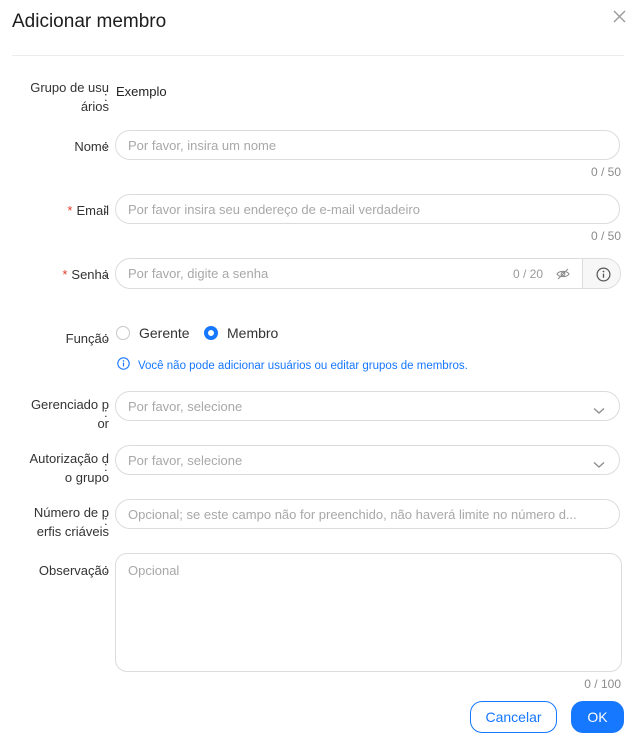  Describe the element at coordinates (198, 273) in the screenshot. I see `password-placeholder: Por favor, digite a senha` at that location.